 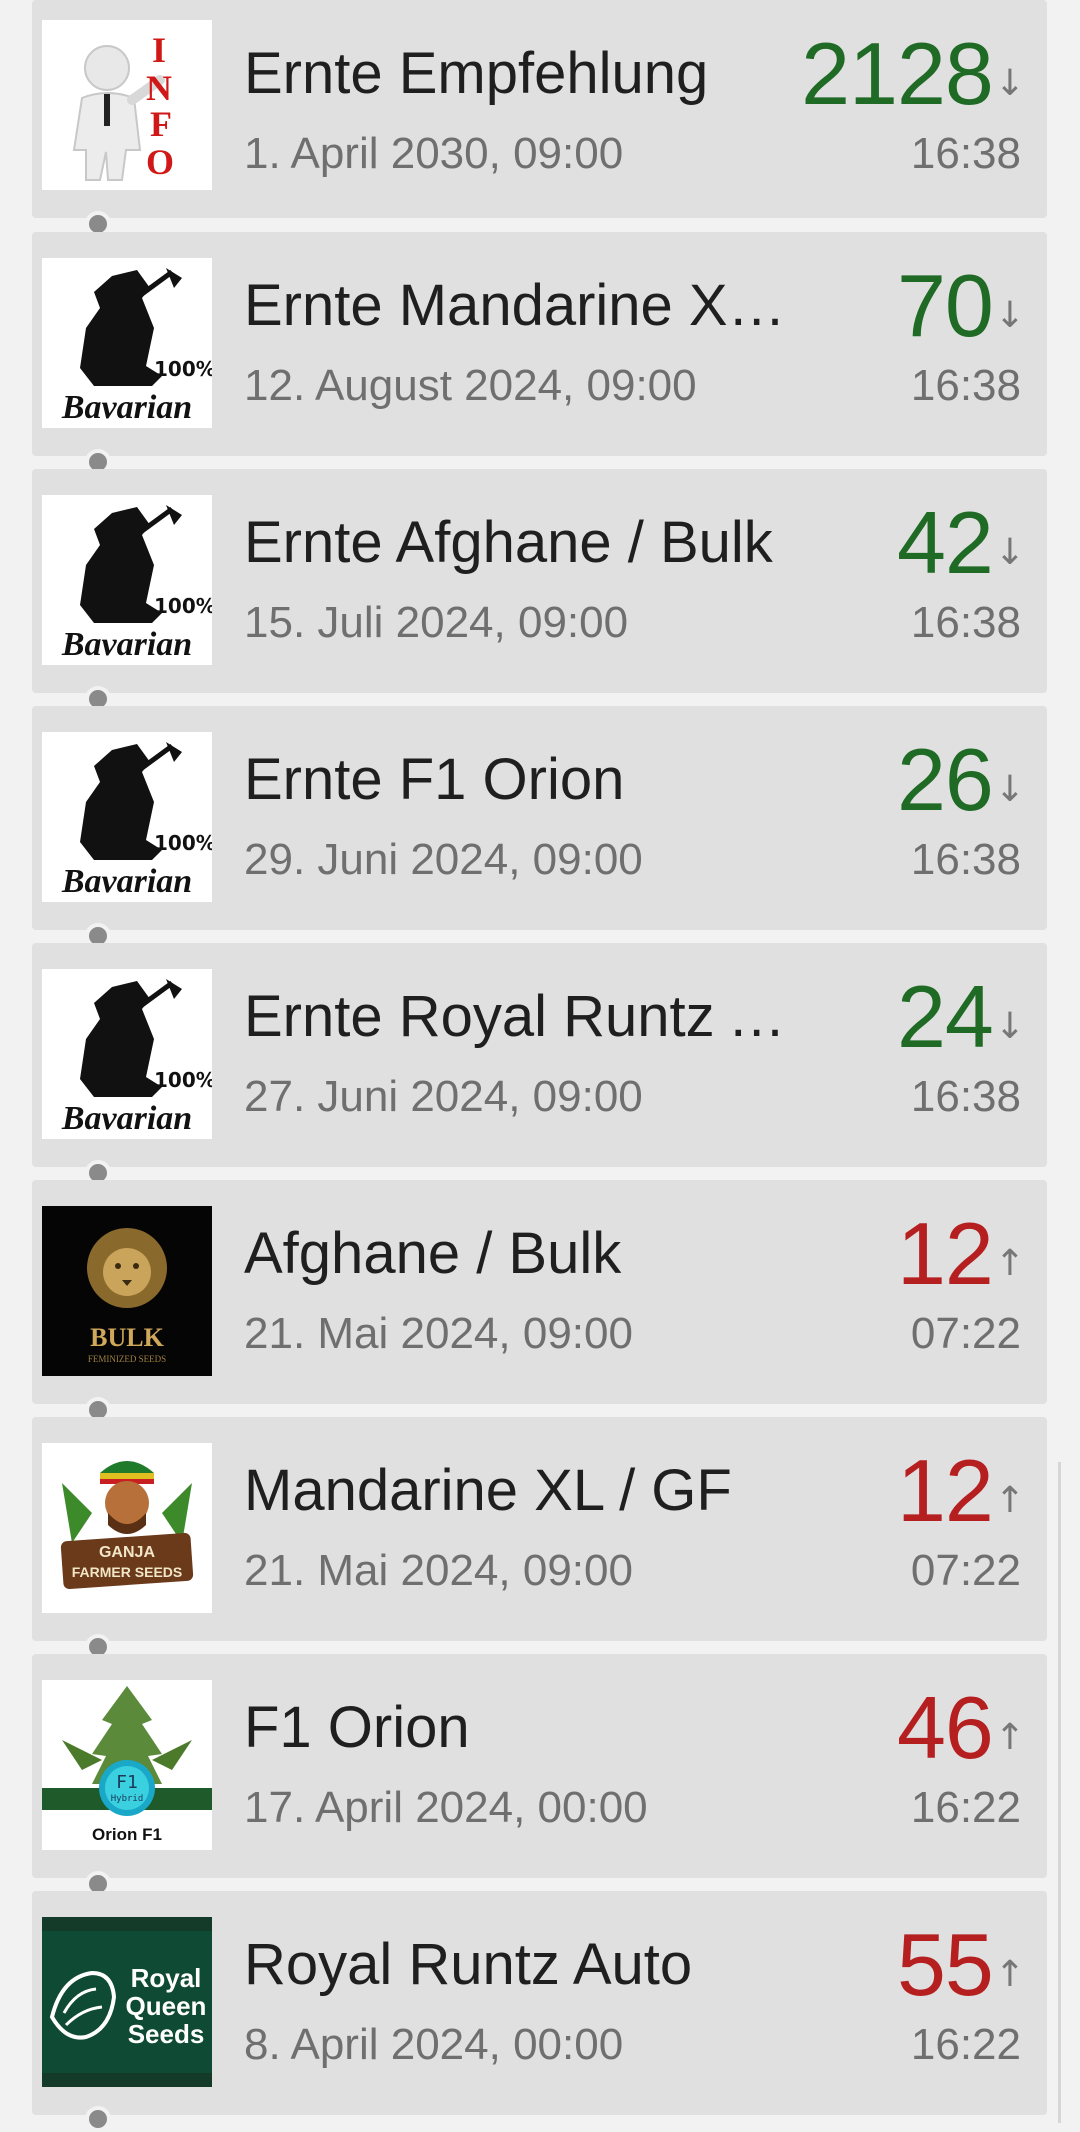 I want to click on item-title: Ernte Empfehlung, so click(x=476, y=73).